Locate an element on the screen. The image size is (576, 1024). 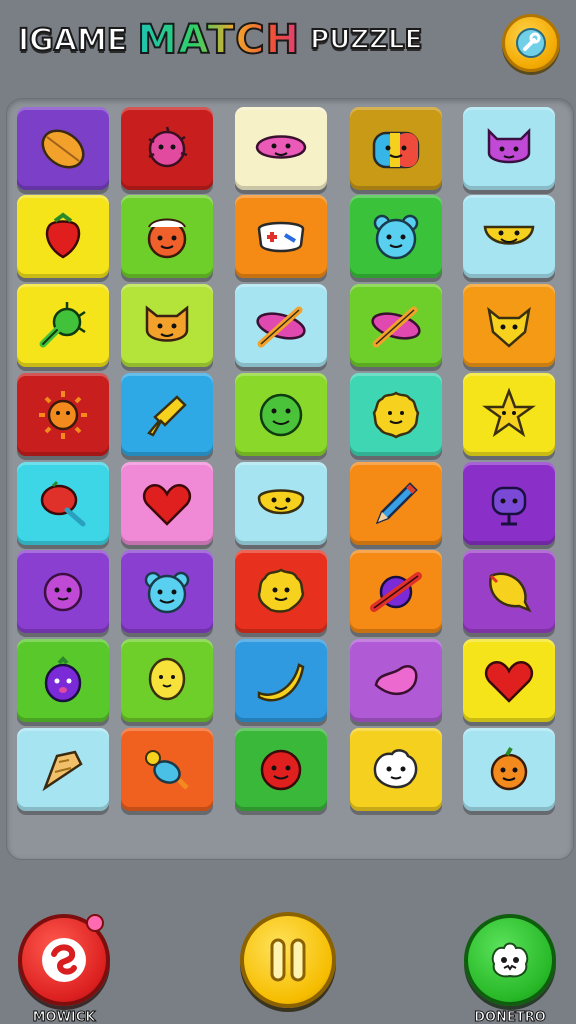
tile-purple-cat is located at coordinates (509, 148).